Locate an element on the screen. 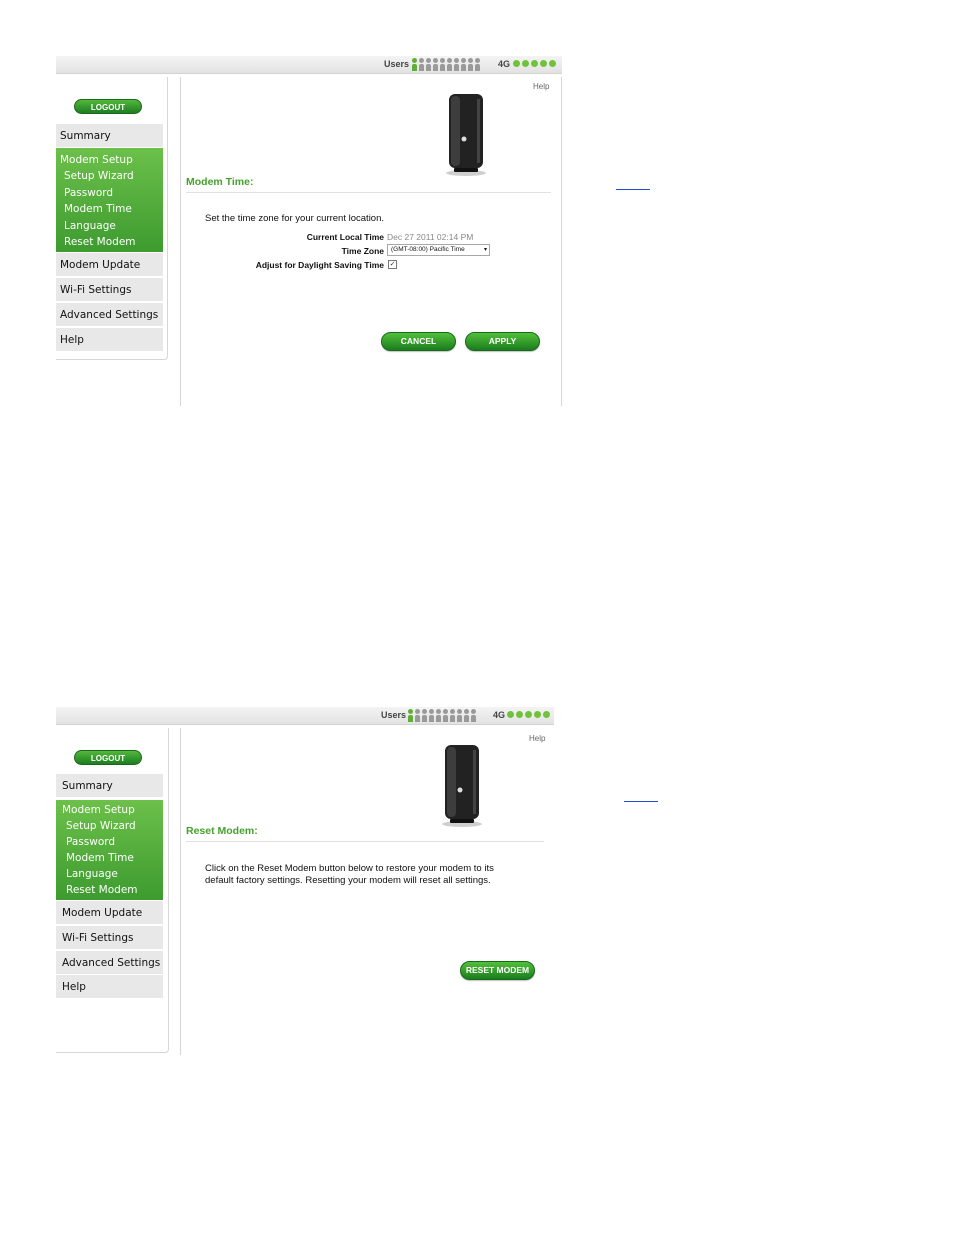  apply-button: APPLY is located at coordinates (502, 341).